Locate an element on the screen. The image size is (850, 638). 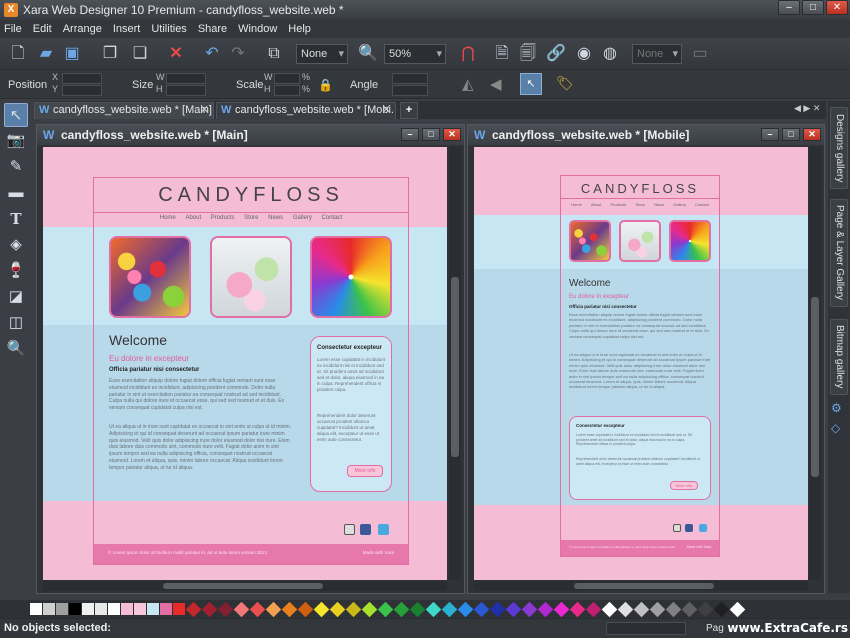
gallery-extra2-icon: ◇ is located at coordinates (839, 429).